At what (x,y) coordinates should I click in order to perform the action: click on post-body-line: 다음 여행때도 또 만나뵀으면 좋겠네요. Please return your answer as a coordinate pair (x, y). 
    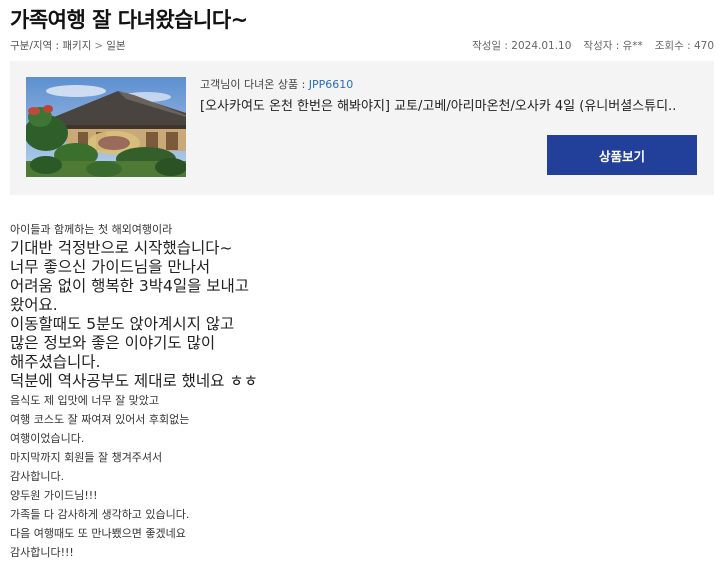
    Looking at the image, I should click on (98, 533).